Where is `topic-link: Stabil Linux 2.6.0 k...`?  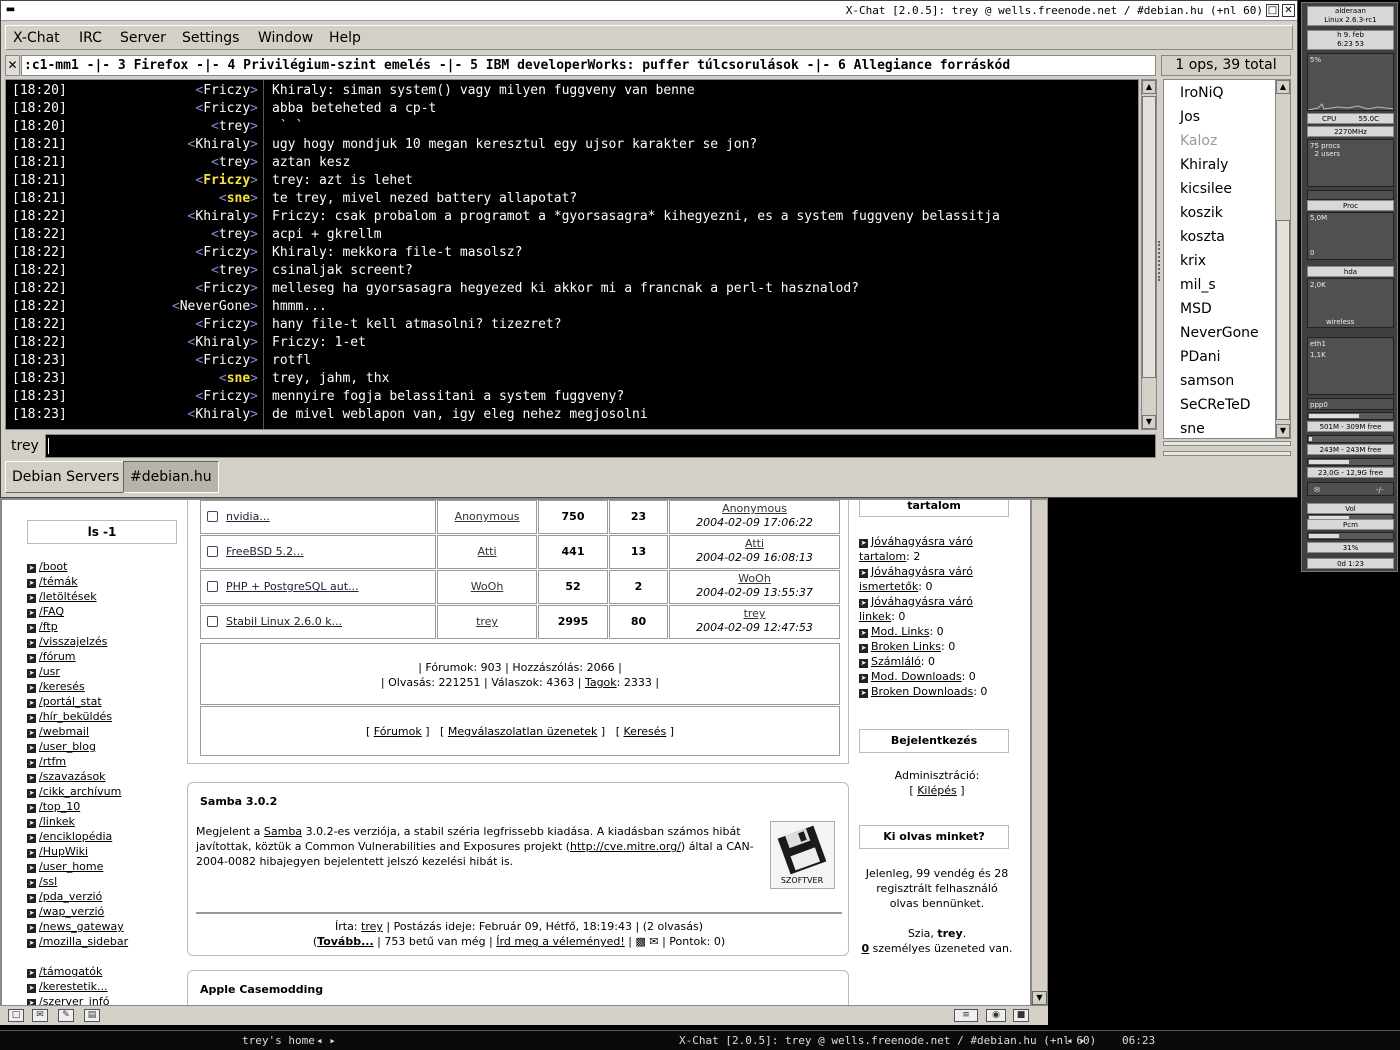
topic-link: Stabil Linux 2.6.0 k... is located at coordinates (284, 621).